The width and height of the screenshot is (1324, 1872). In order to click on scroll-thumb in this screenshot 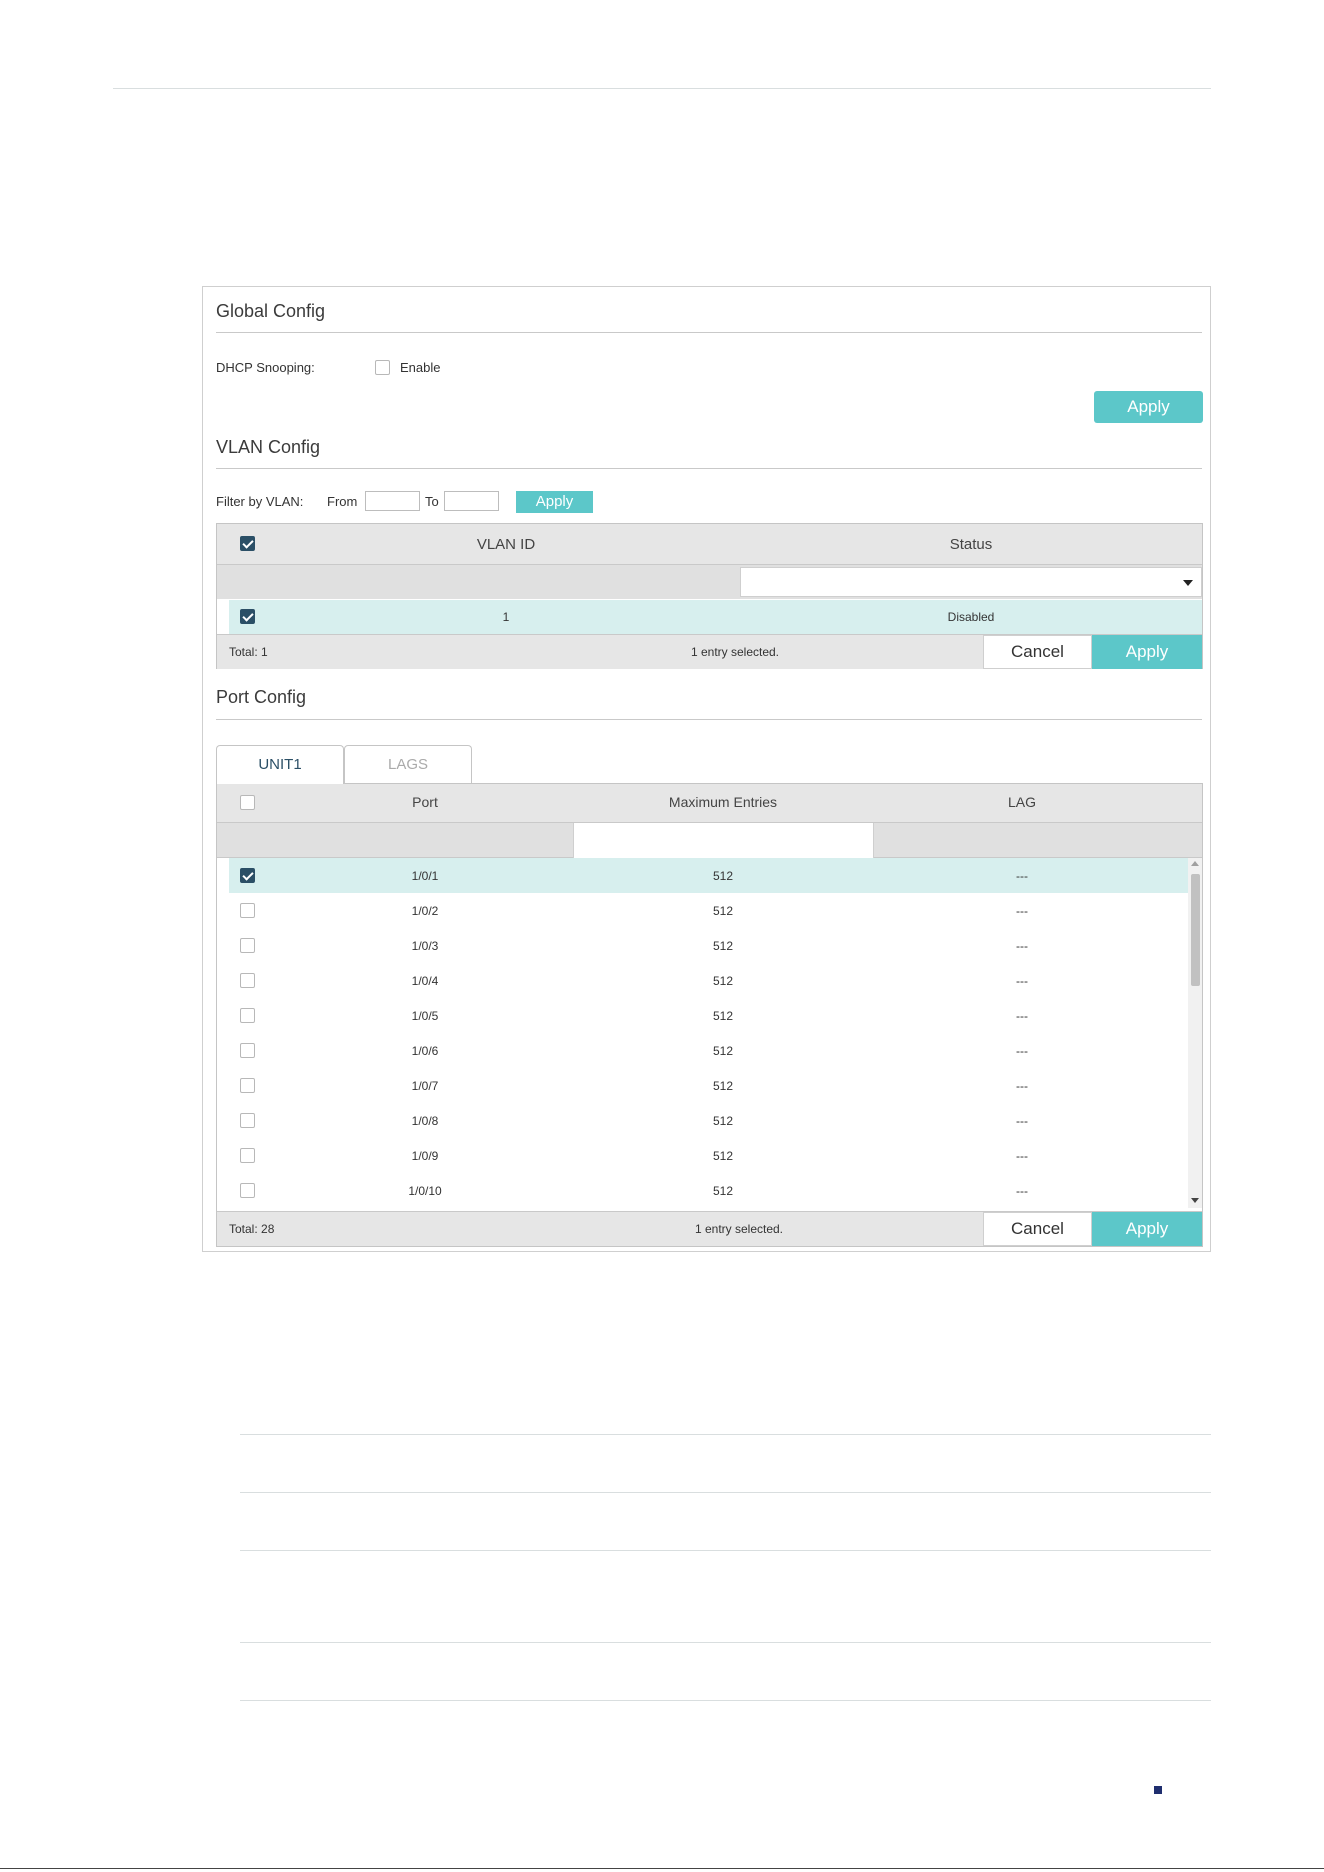, I will do `click(1195, 930)`.